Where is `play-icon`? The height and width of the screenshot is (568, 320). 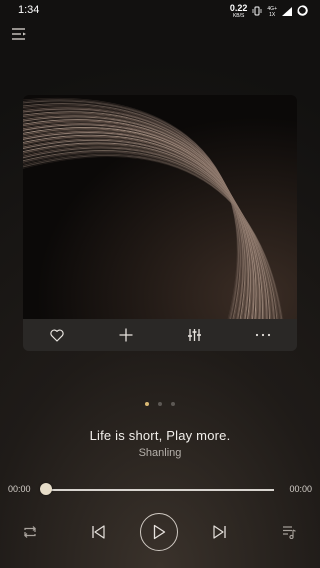
play-icon is located at coordinates (159, 532).